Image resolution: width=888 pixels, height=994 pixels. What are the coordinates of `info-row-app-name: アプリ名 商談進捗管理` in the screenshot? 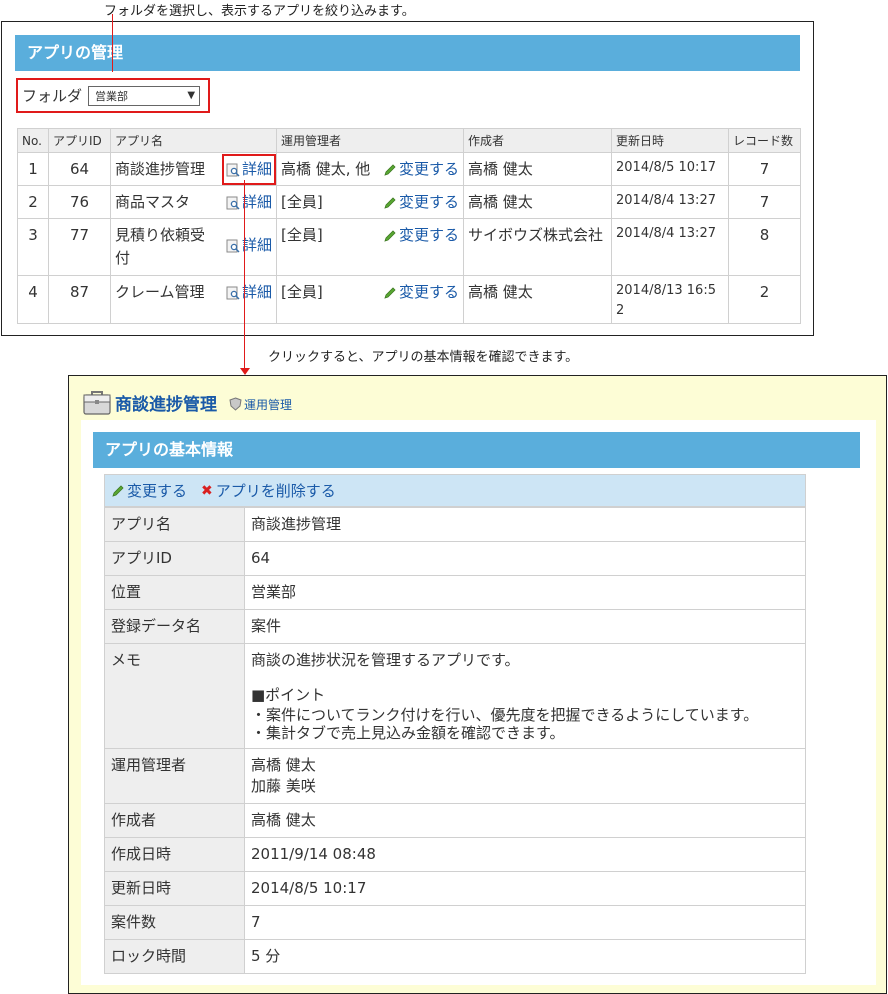 It's located at (455, 524).